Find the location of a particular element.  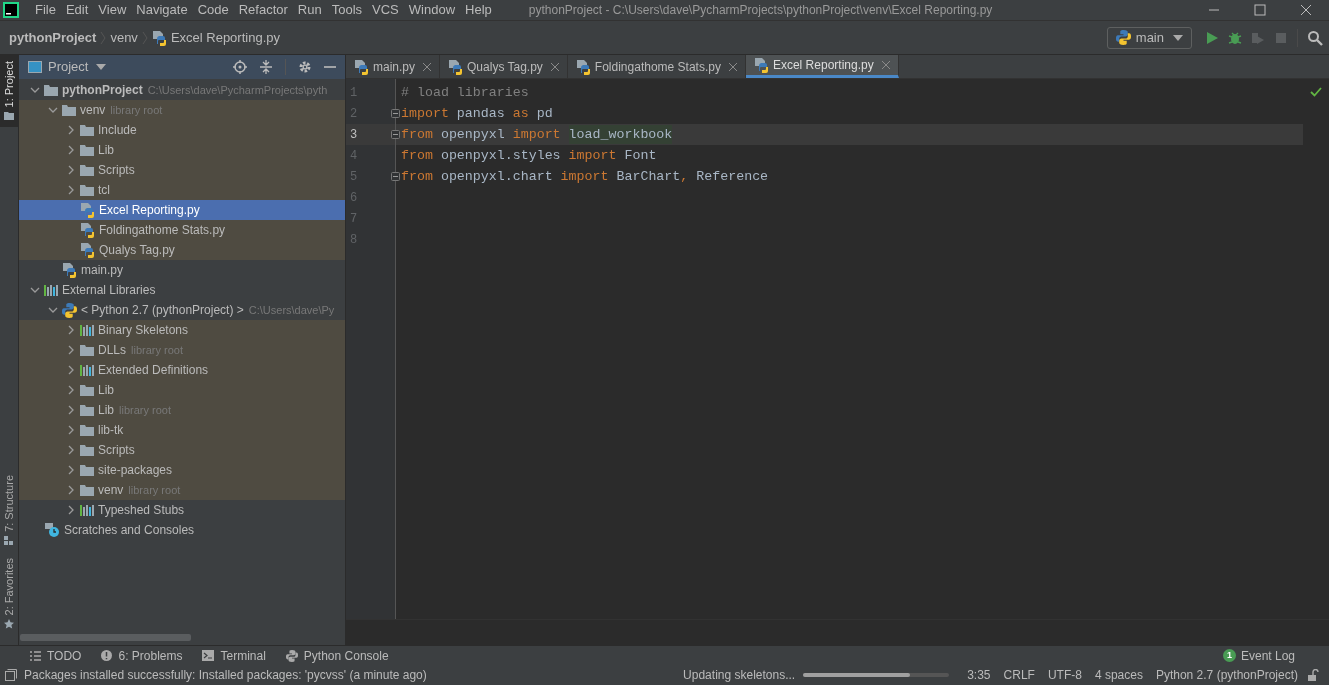

dropdown-caret-icon is located at coordinates (101, 67).